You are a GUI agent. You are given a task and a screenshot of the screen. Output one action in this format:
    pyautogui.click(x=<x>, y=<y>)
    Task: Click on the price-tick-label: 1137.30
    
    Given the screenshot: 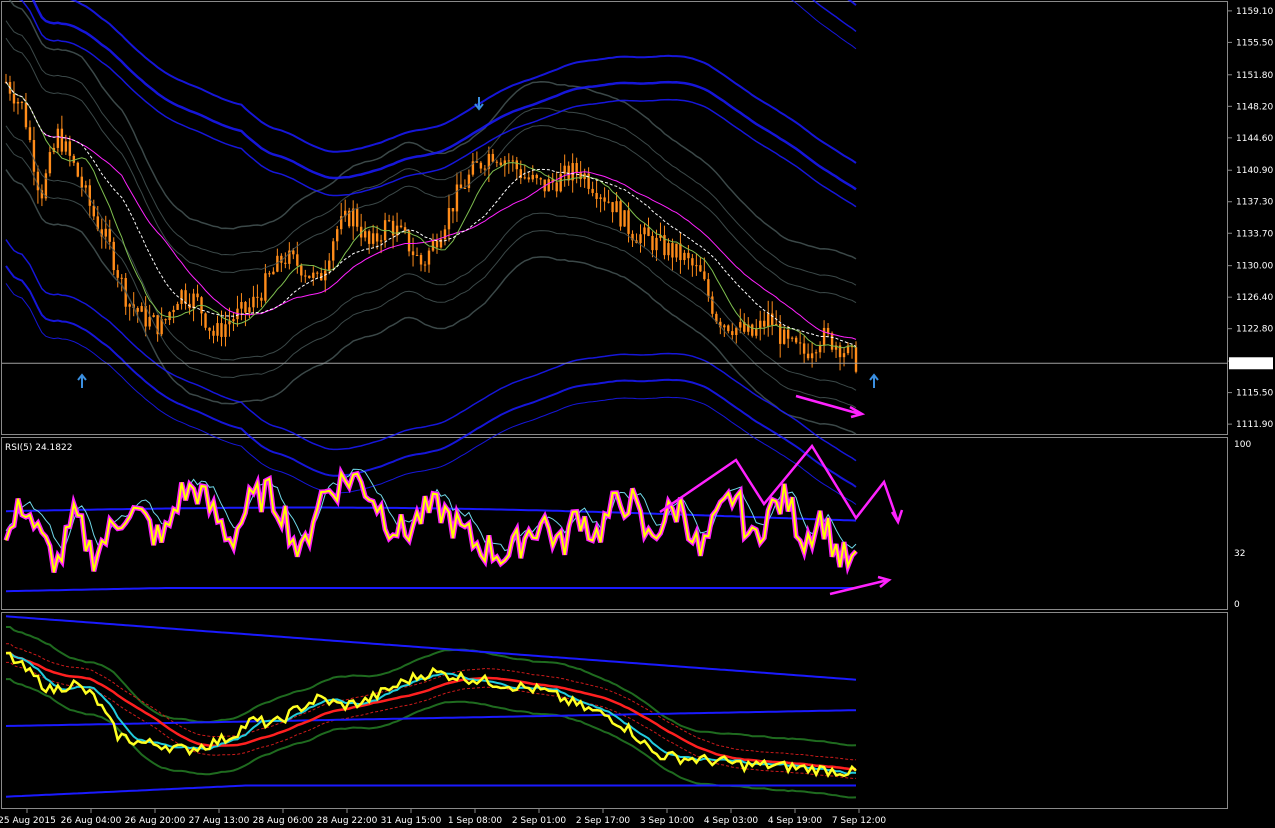 What is the action you would take?
    pyautogui.click(x=1254, y=203)
    